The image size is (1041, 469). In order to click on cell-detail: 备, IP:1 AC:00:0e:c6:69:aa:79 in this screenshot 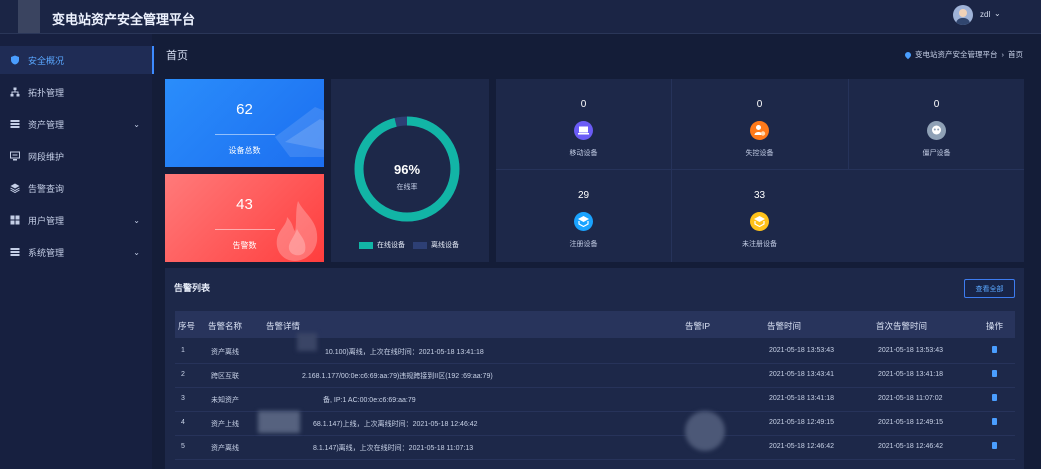, I will do `click(369, 400)`.